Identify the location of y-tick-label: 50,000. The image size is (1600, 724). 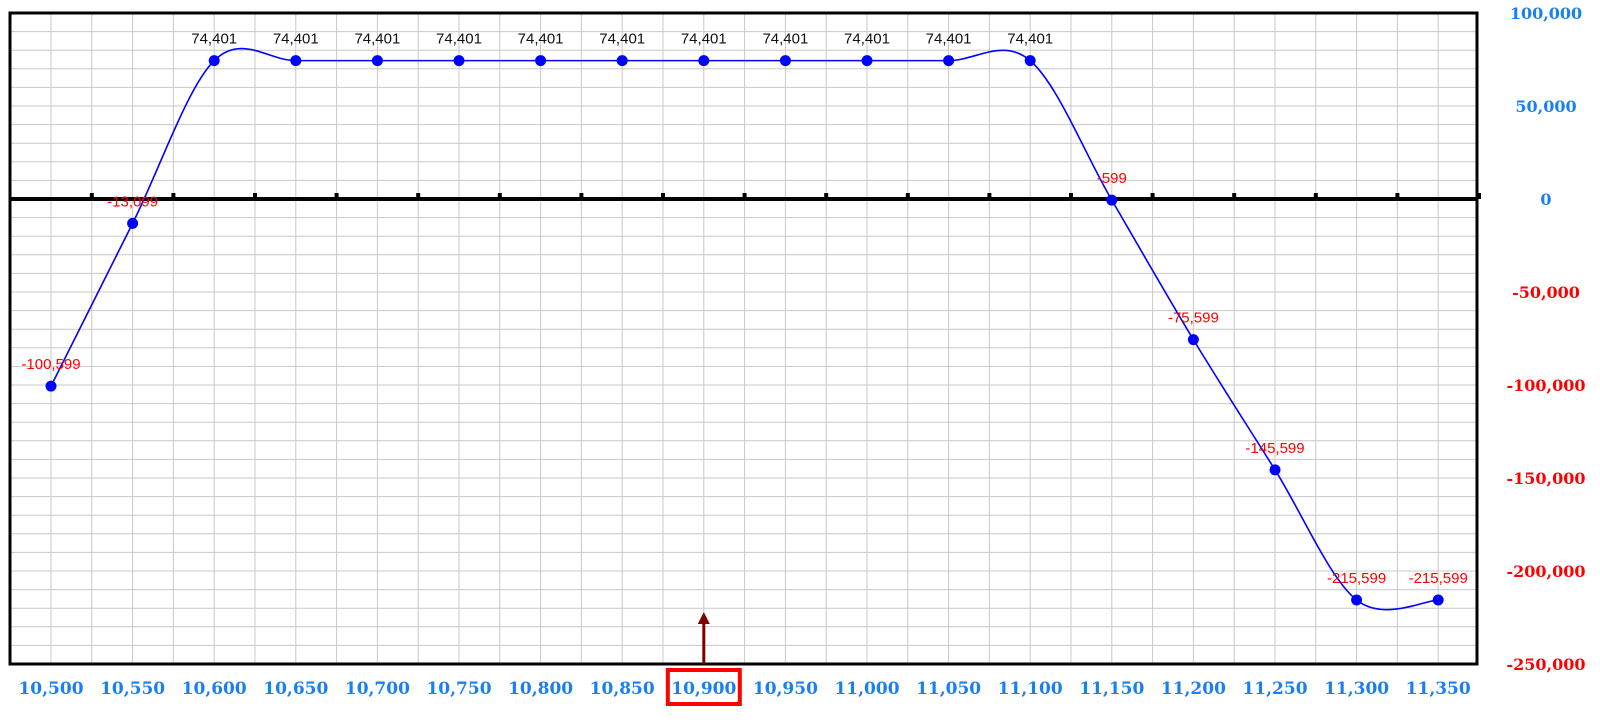
(1545, 106).